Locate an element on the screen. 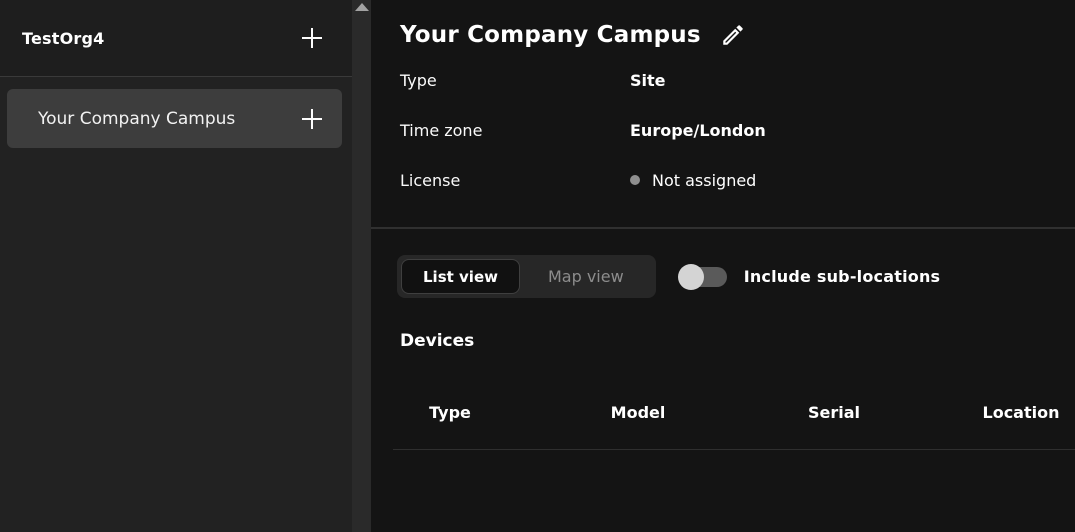  triangle-up-icon is located at coordinates (361, 7).